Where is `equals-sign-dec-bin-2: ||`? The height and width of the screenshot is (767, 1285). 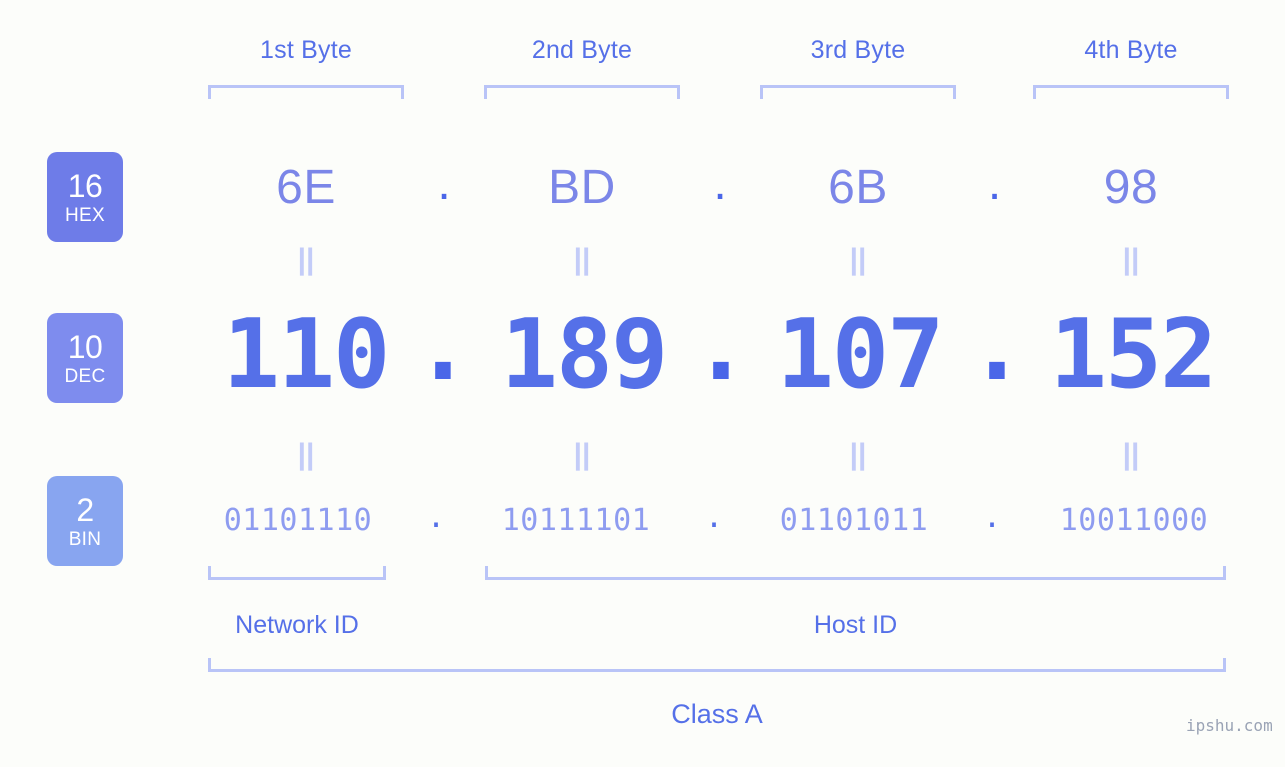
equals-sign-dec-bin-2: || is located at coordinates (582, 454).